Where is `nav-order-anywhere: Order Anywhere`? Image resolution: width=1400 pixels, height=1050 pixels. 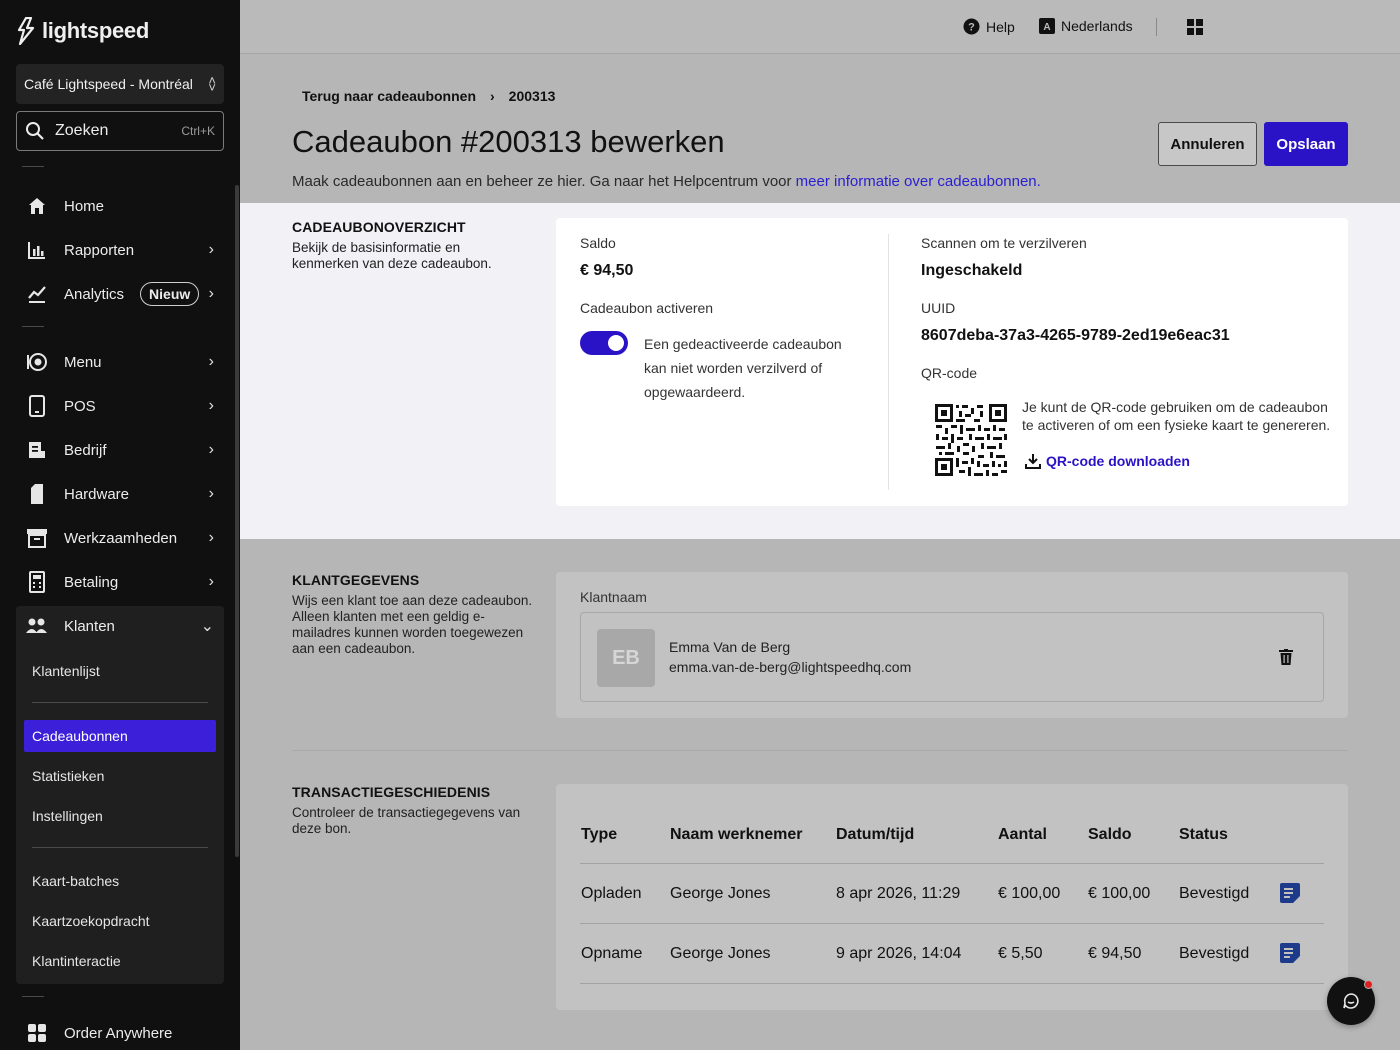
nav-order-anywhere: Order Anywhere is located at coordinates (120, 1031).